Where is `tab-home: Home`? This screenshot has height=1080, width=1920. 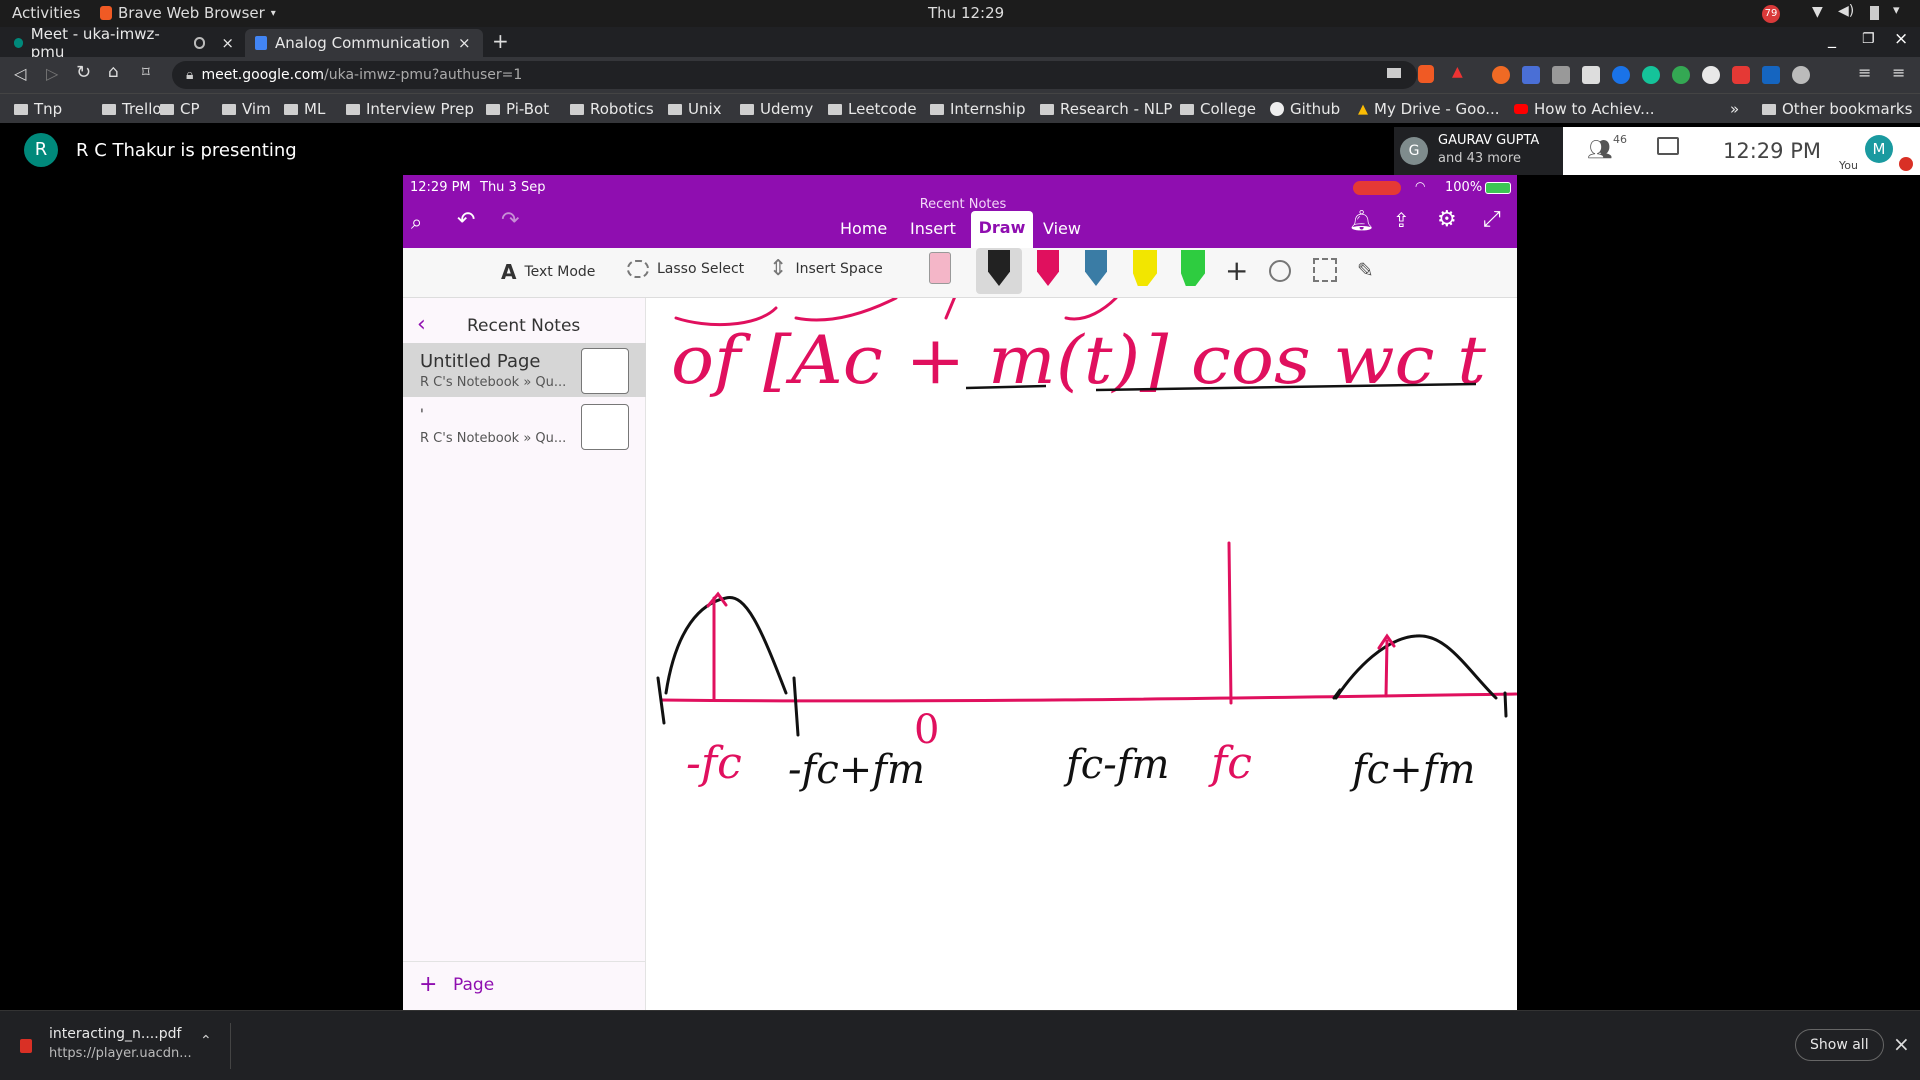 tab-home: Home is located at coordinates (863, 228).